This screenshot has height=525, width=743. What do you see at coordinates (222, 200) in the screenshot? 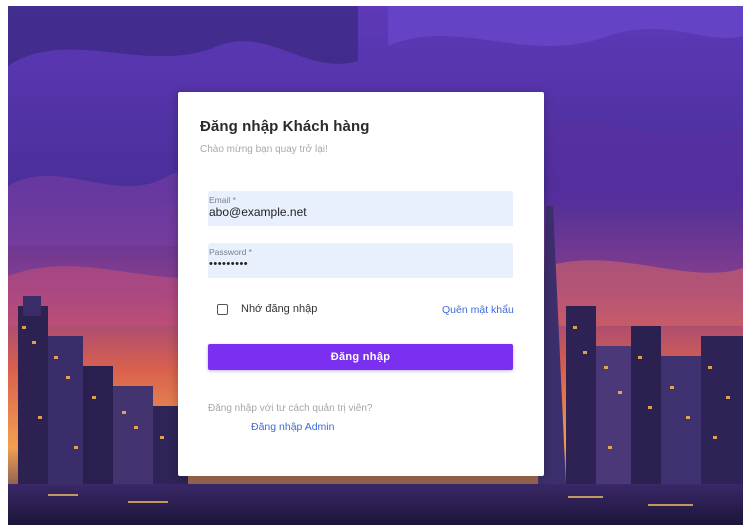
I see `email-label: Email *` at bounding box center [222, 200].